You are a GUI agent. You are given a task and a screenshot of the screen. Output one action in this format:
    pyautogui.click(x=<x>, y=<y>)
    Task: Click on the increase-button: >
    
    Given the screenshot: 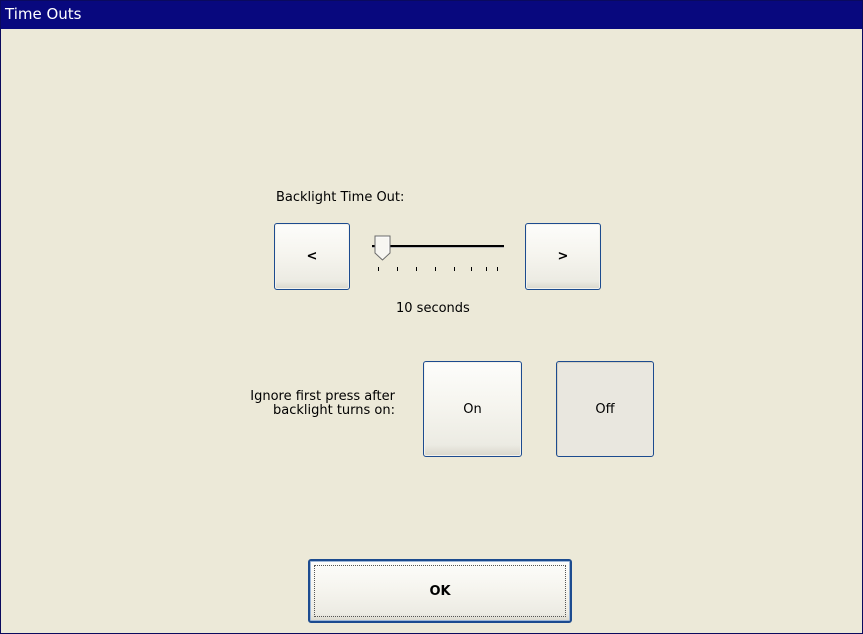 What is the action you would take?
    pyautogui.click(x=563, y=256)
    